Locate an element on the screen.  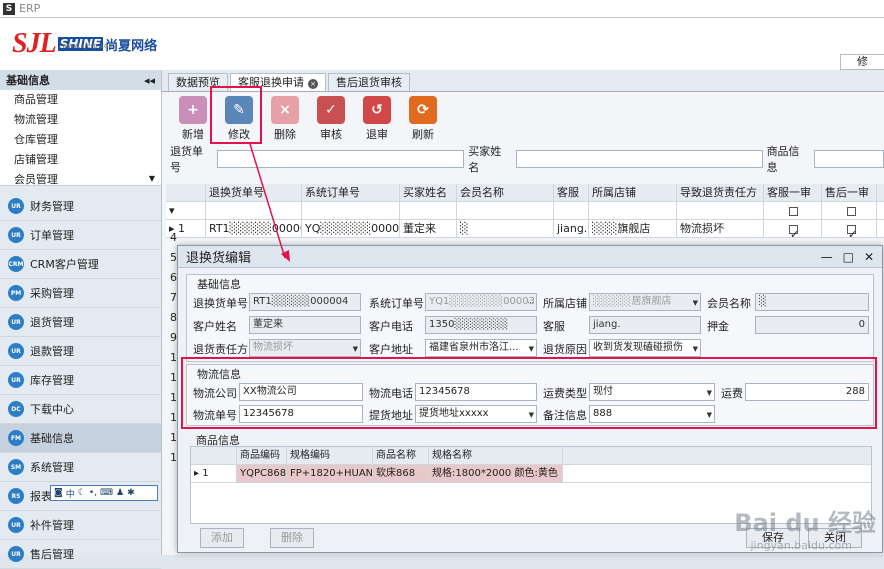
minimize-icon: — is located at coordinates (827, 257).